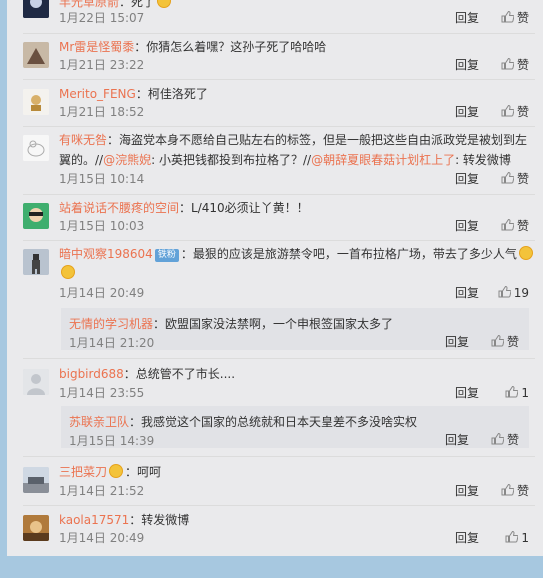 This screenshot has height=578, width=543. I want to click on comment-text: ：转发微博, so click(159, 520).